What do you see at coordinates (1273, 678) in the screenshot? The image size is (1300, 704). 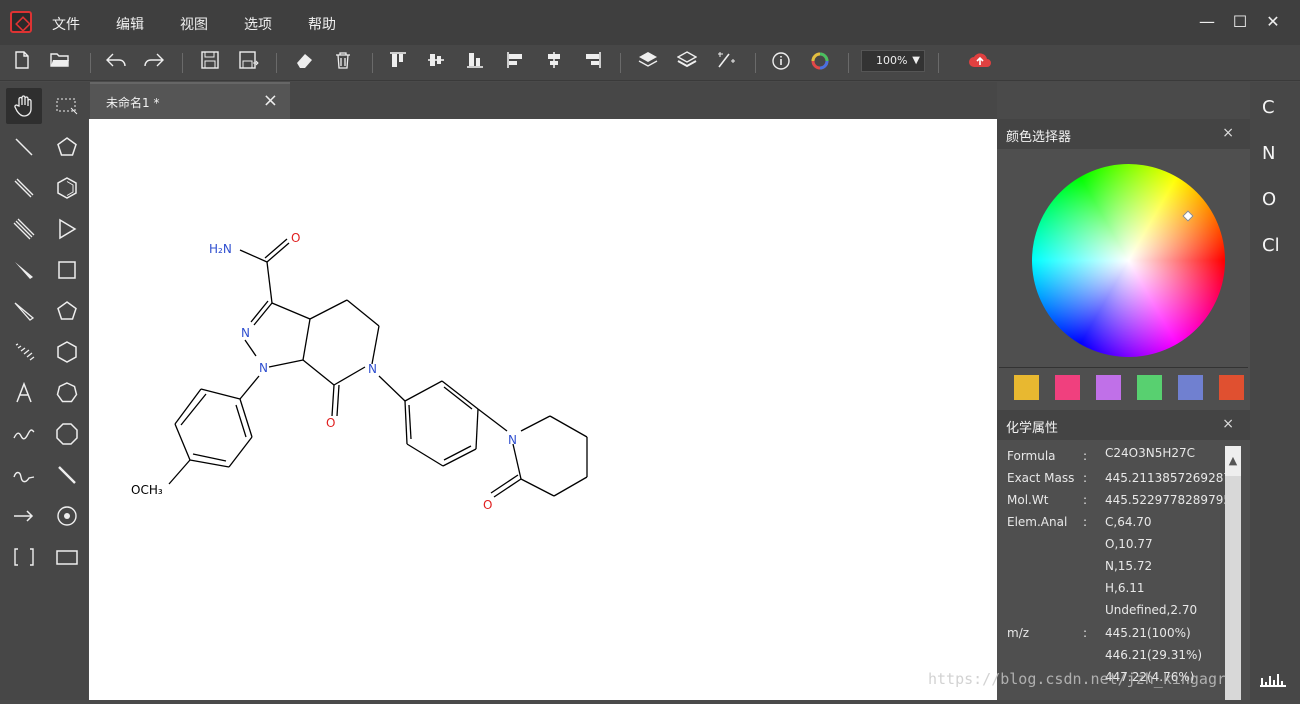 I see `spectrum-icon` at bounding box center [1273, 678].